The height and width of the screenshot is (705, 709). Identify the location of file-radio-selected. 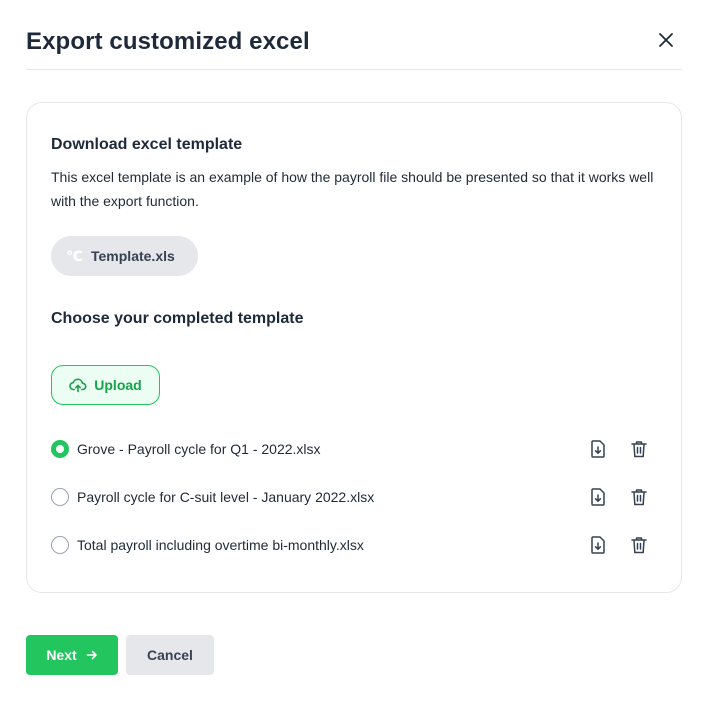
(60, 449).